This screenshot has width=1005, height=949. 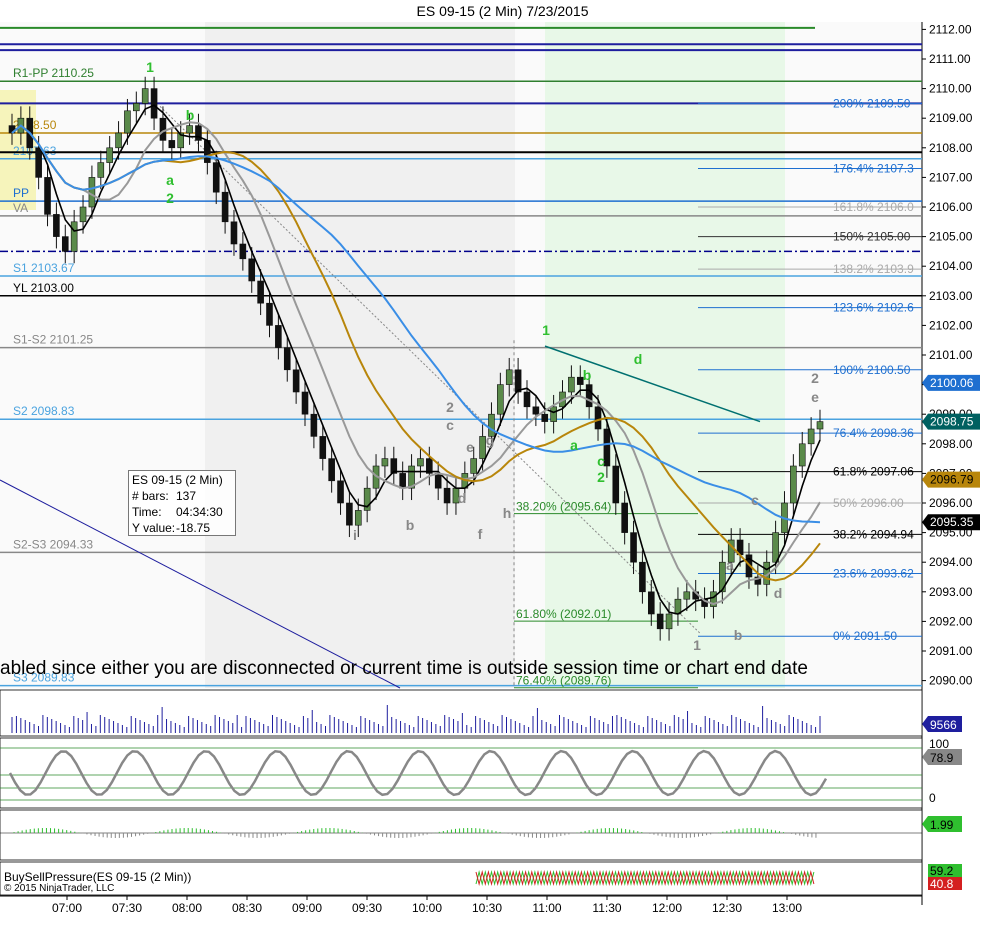 What do you see at coordinates (727, 908) in the screenshot?
I see `x-tick-label: 12:30` at bounding box center [727, 908].